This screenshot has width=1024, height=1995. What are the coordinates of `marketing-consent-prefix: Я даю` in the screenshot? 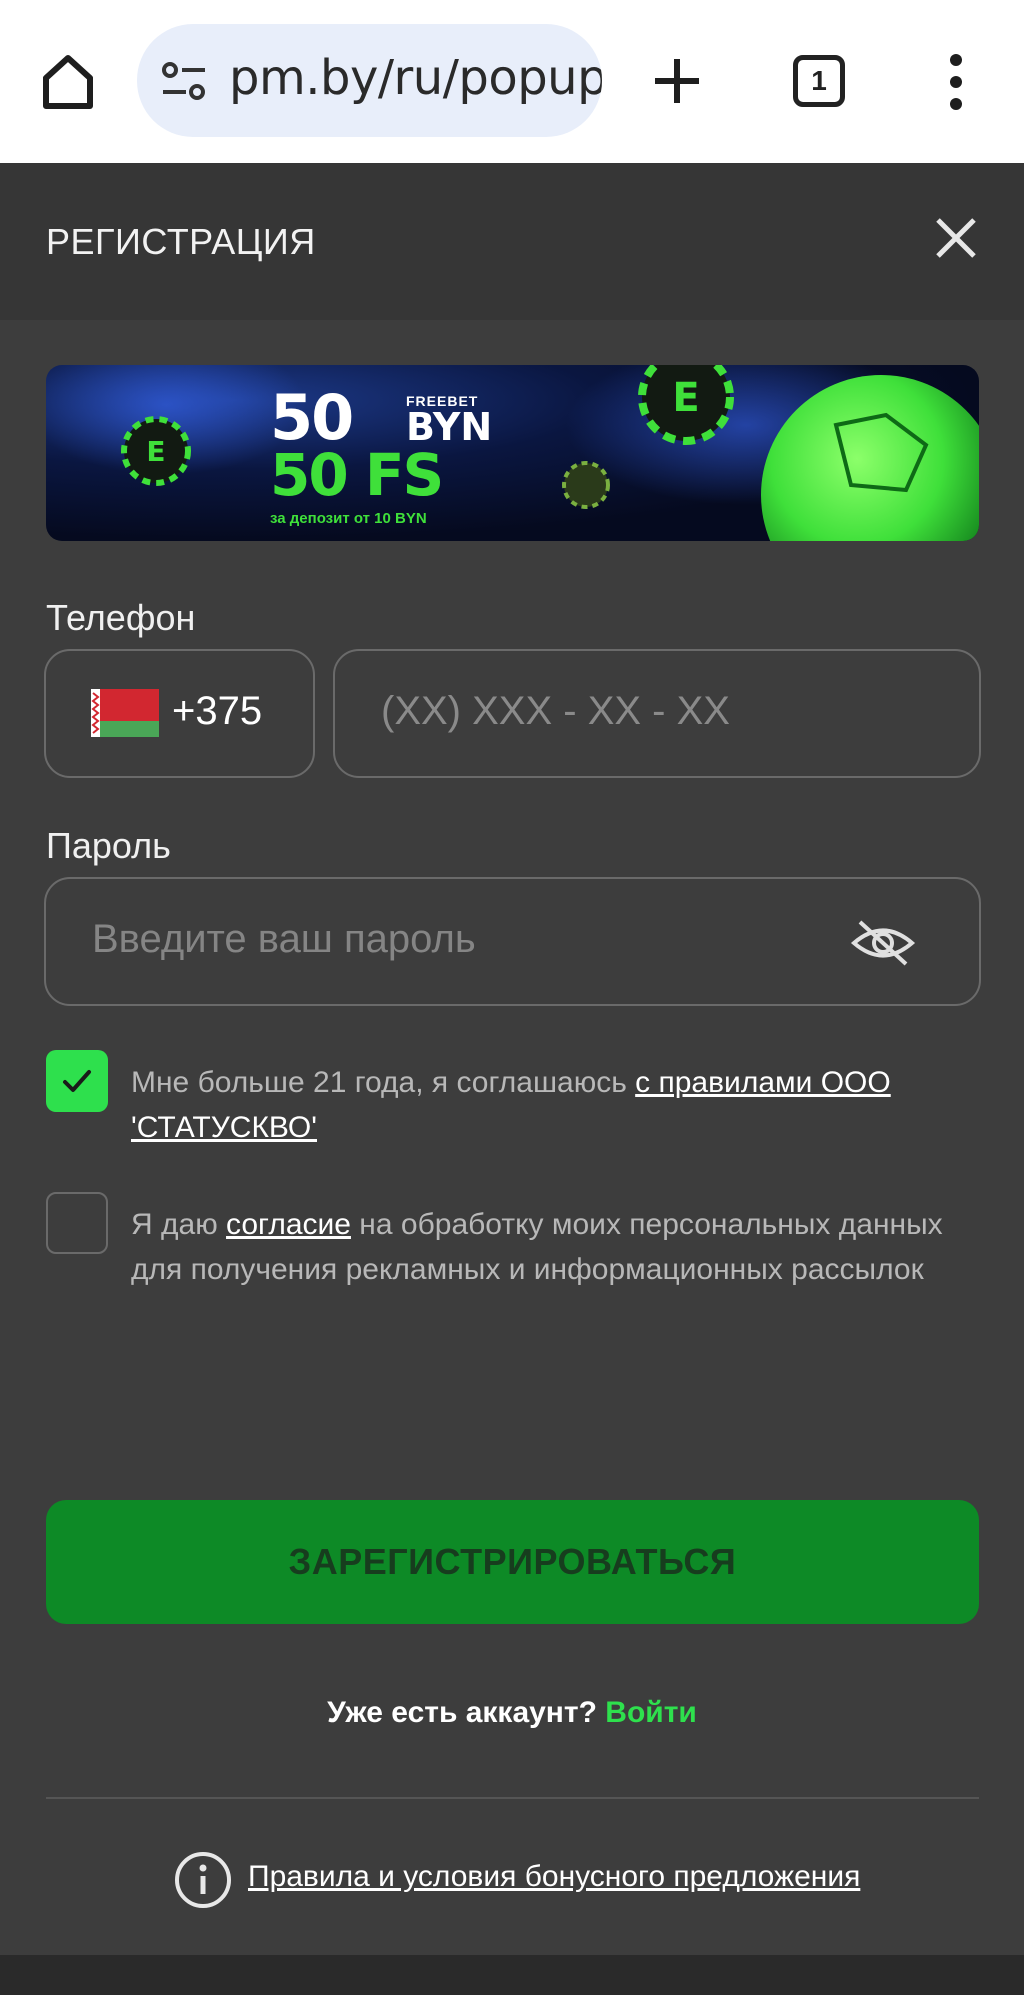 It's located at (179, 1224).